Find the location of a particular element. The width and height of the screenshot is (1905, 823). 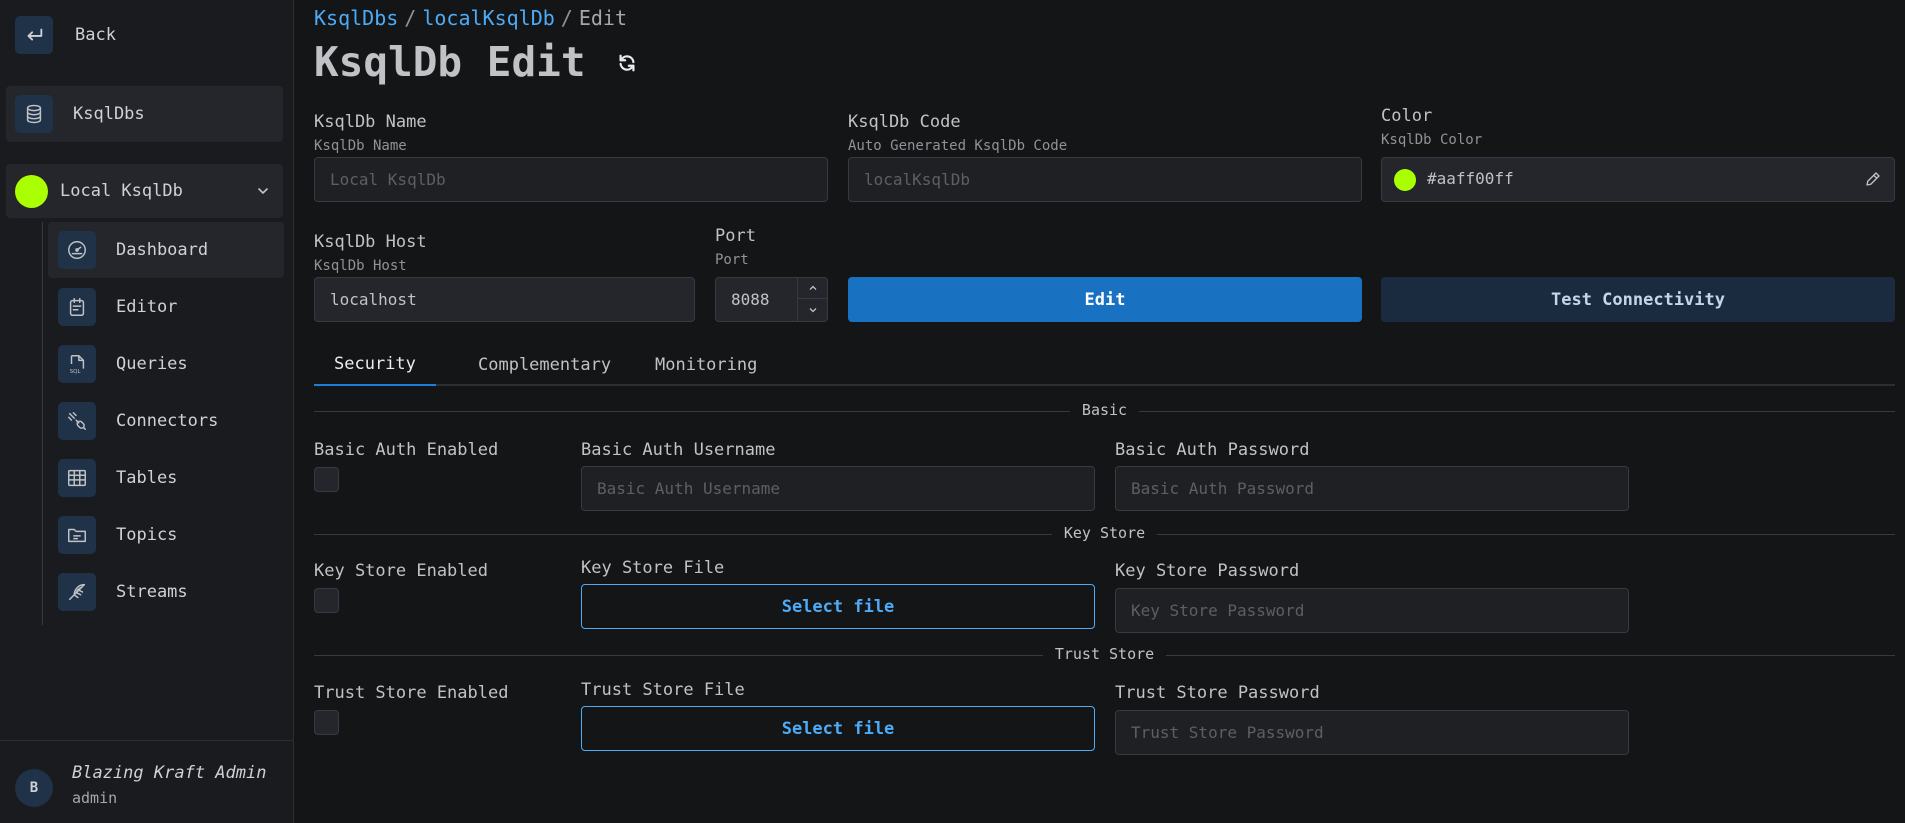

key-store-password-label: Key Store Password is located at coordinates (1207, 571).